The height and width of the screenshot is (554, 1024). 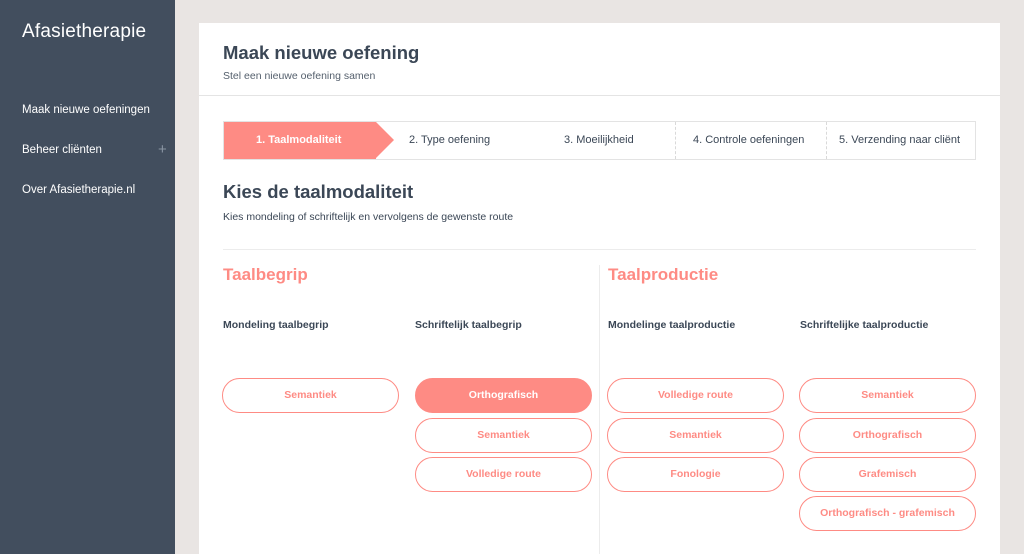 I want to click on page-title: Maak nieuwe oefening, so click(x=321, y=52).